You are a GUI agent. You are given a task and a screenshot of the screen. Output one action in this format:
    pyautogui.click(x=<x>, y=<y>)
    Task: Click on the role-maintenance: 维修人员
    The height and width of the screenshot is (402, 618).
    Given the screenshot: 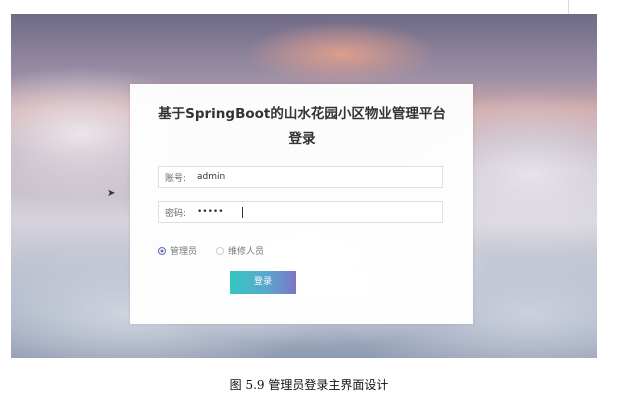 What is the action you would take?
    pyautogui.click(x=240, y=250)
    